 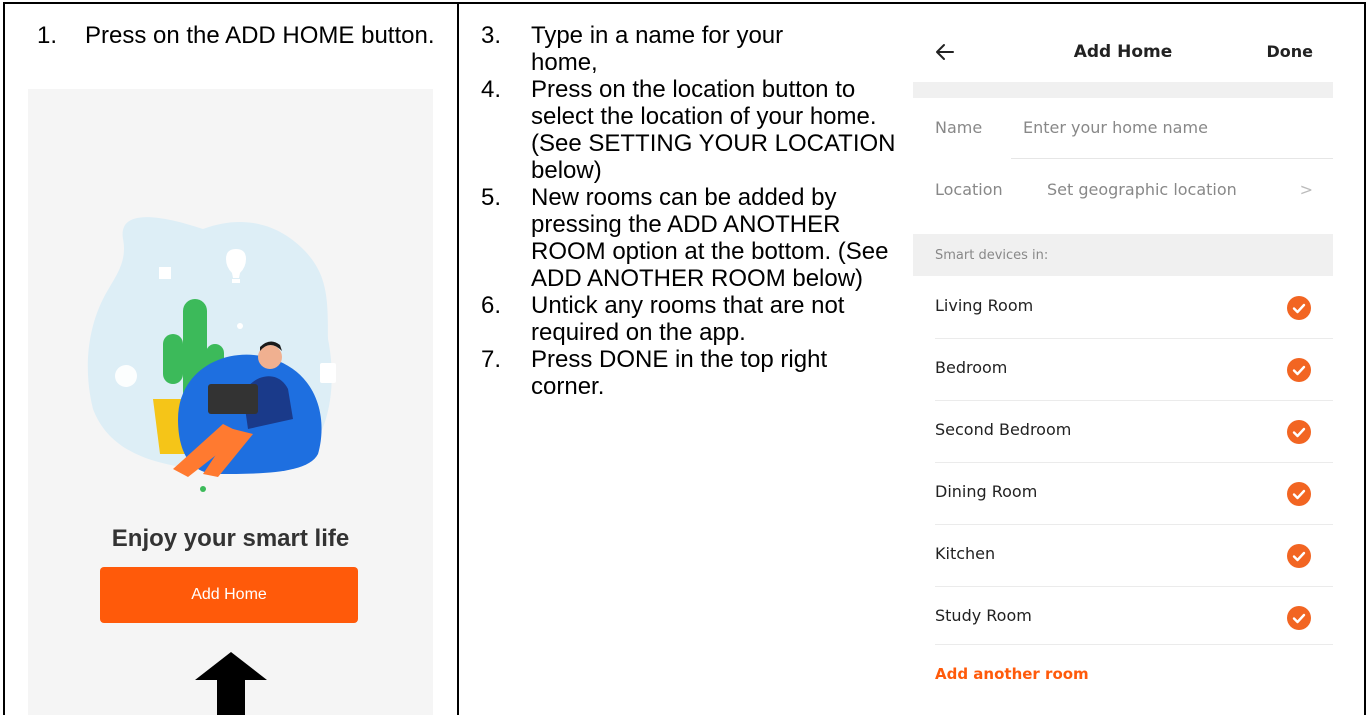 What do you see at coordinates (1289, 51) in the screenshot?
I see `done-button: Done` at bounding box center [1289, 51].